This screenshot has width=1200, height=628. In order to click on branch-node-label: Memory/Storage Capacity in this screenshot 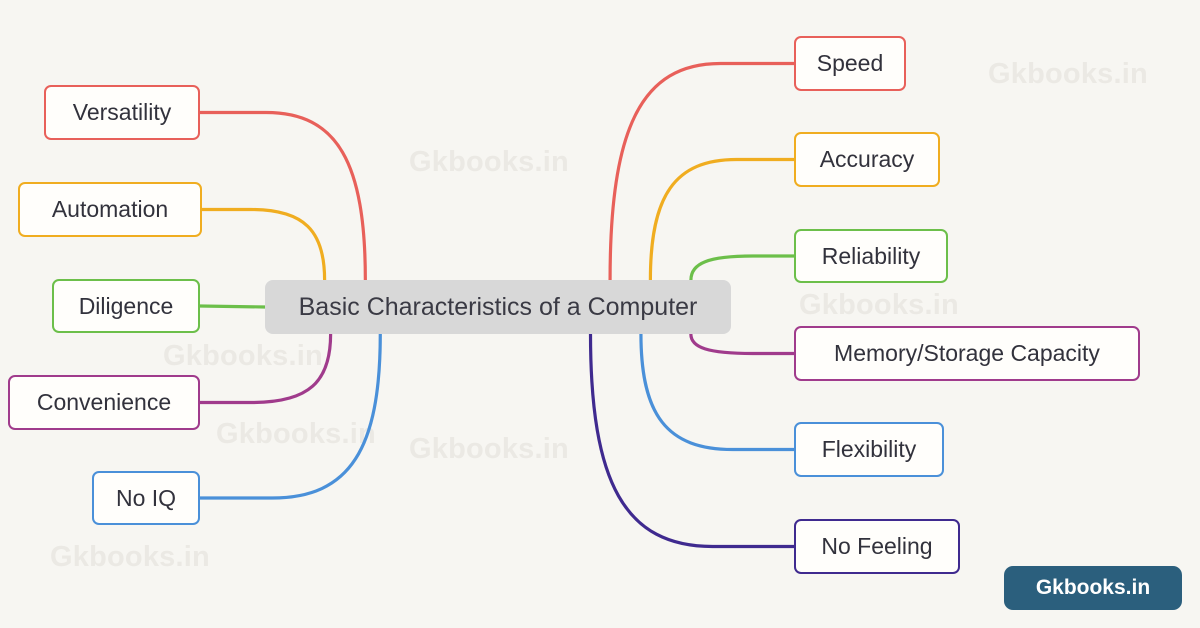, I will do `click(967, 353)`.